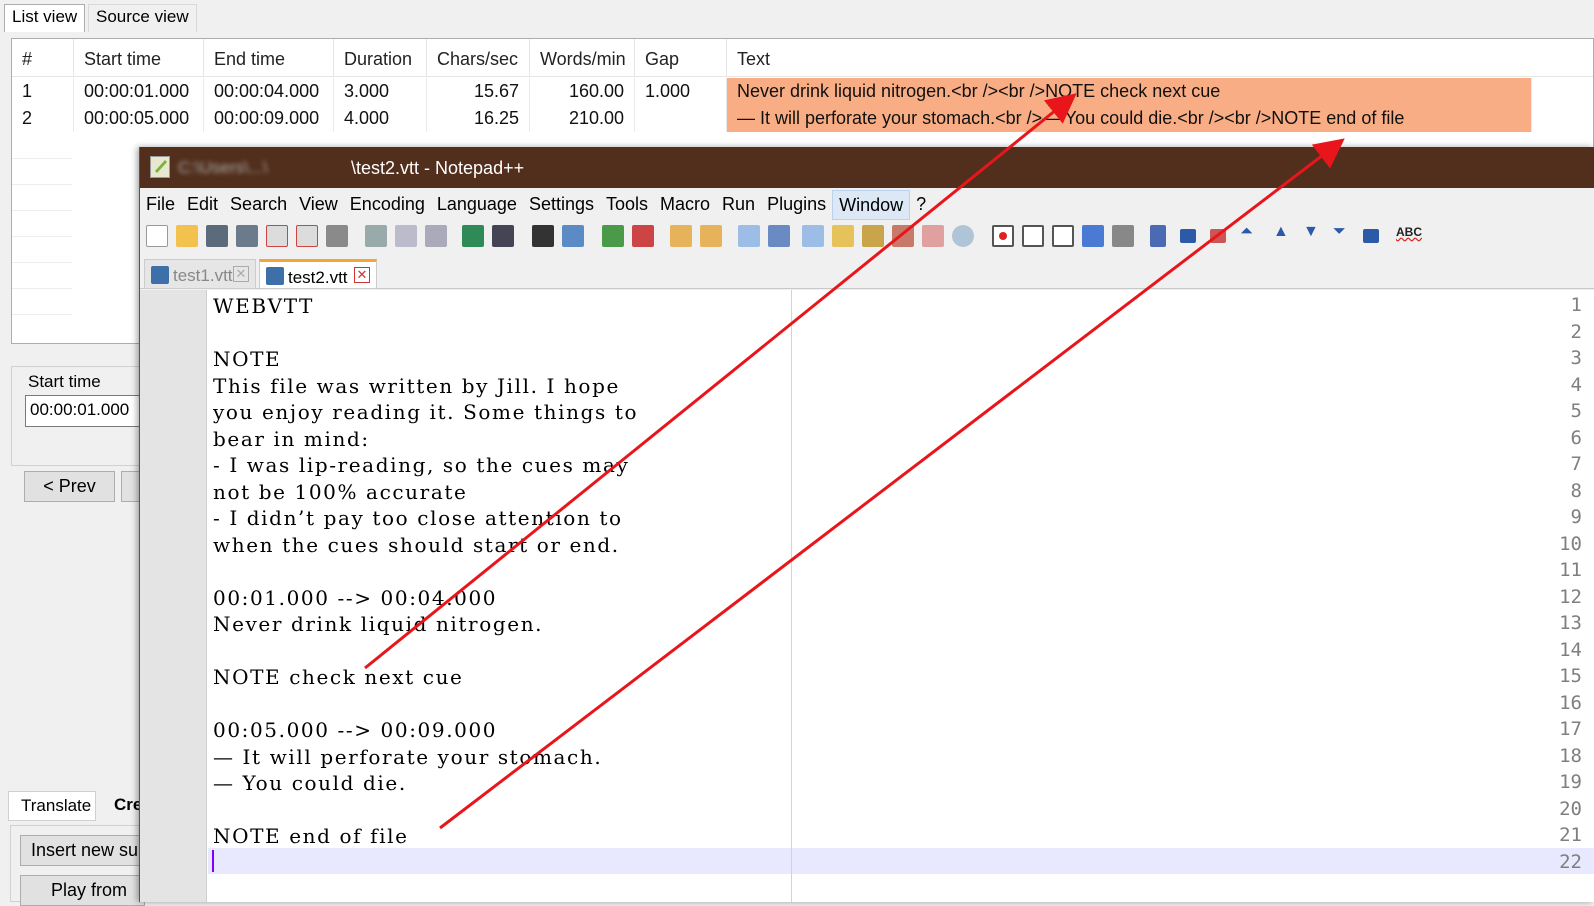 This screenshot has height=906, width=1594. Describe the element at coordinates (247, 236) in the screenshot. I see `save-all-icon` at that location.